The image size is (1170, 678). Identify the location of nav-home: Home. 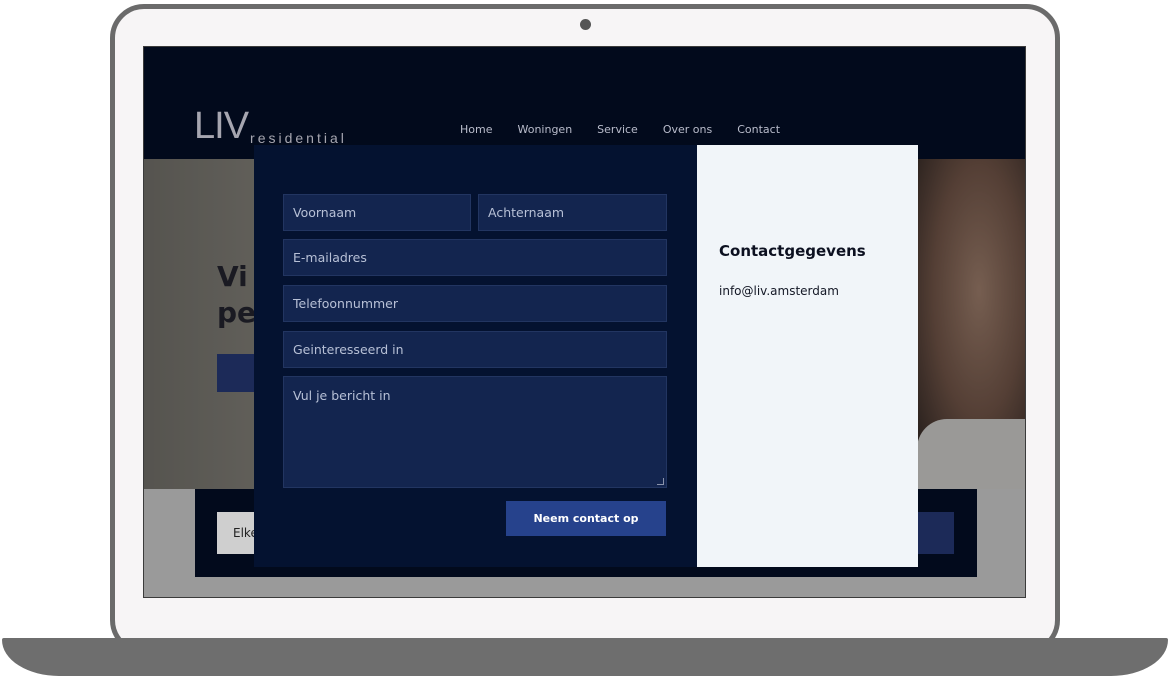
(476, 129).